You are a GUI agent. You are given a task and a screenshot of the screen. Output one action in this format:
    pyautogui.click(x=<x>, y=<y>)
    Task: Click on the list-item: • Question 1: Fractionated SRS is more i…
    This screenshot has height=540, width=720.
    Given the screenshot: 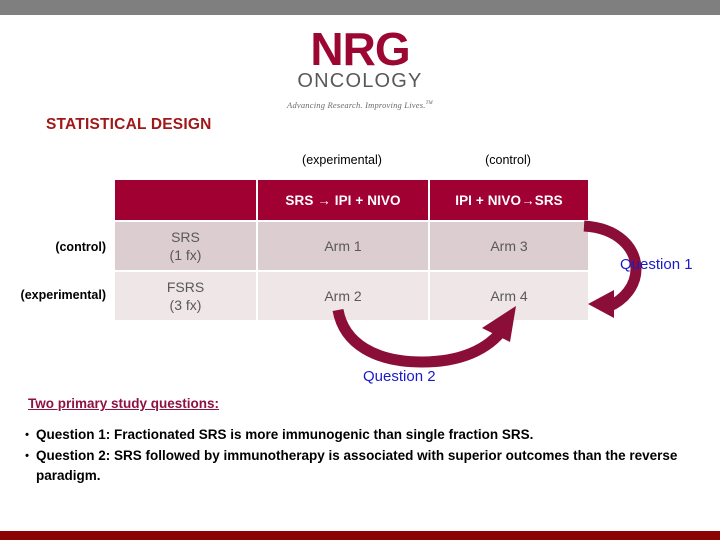 What is the action you would take?
    pyautogui.click(x=368, y=435)
    